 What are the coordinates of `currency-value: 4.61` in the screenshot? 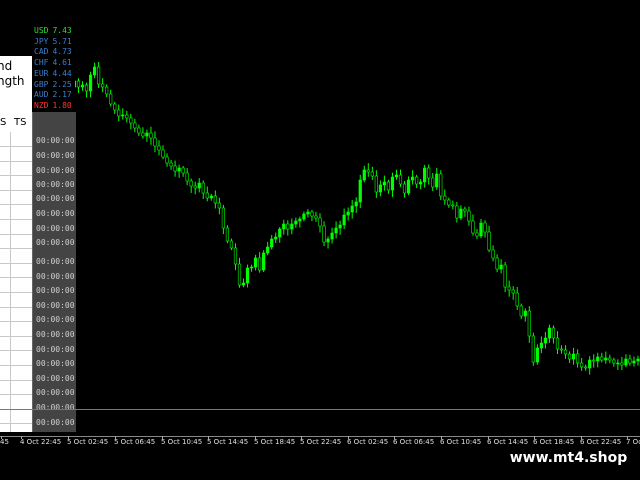 It's located at (62, 63).